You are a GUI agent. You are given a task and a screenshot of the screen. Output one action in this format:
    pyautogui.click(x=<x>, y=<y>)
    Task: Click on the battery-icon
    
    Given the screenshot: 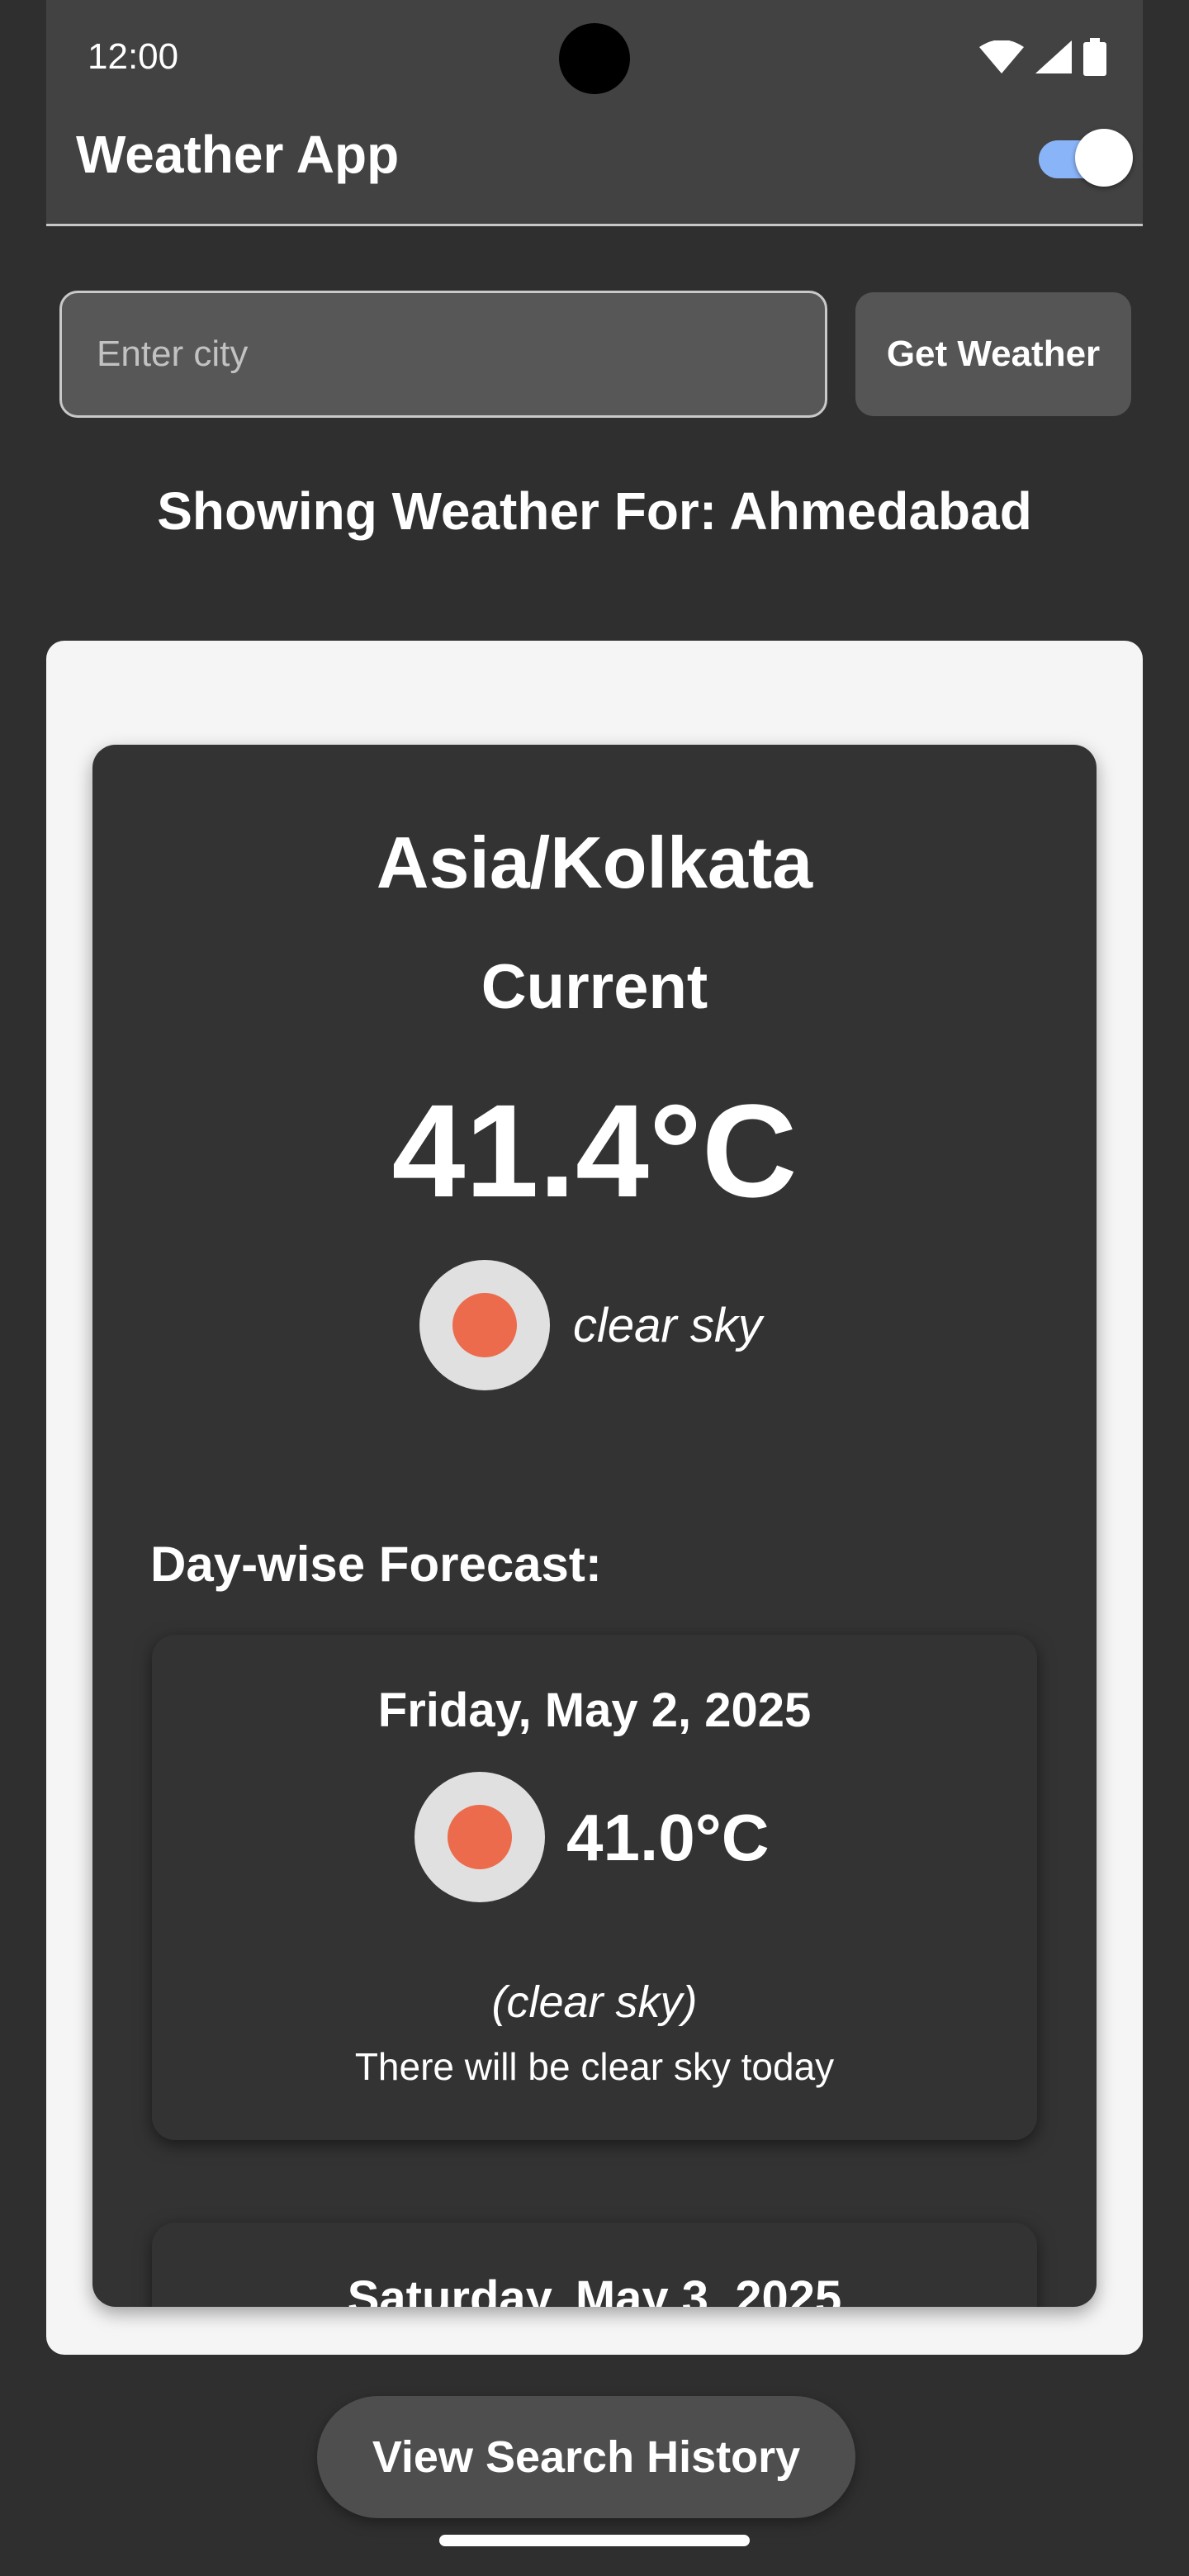 What is the action you would take?
    pyautogui.click(x=1094, y=57)
    